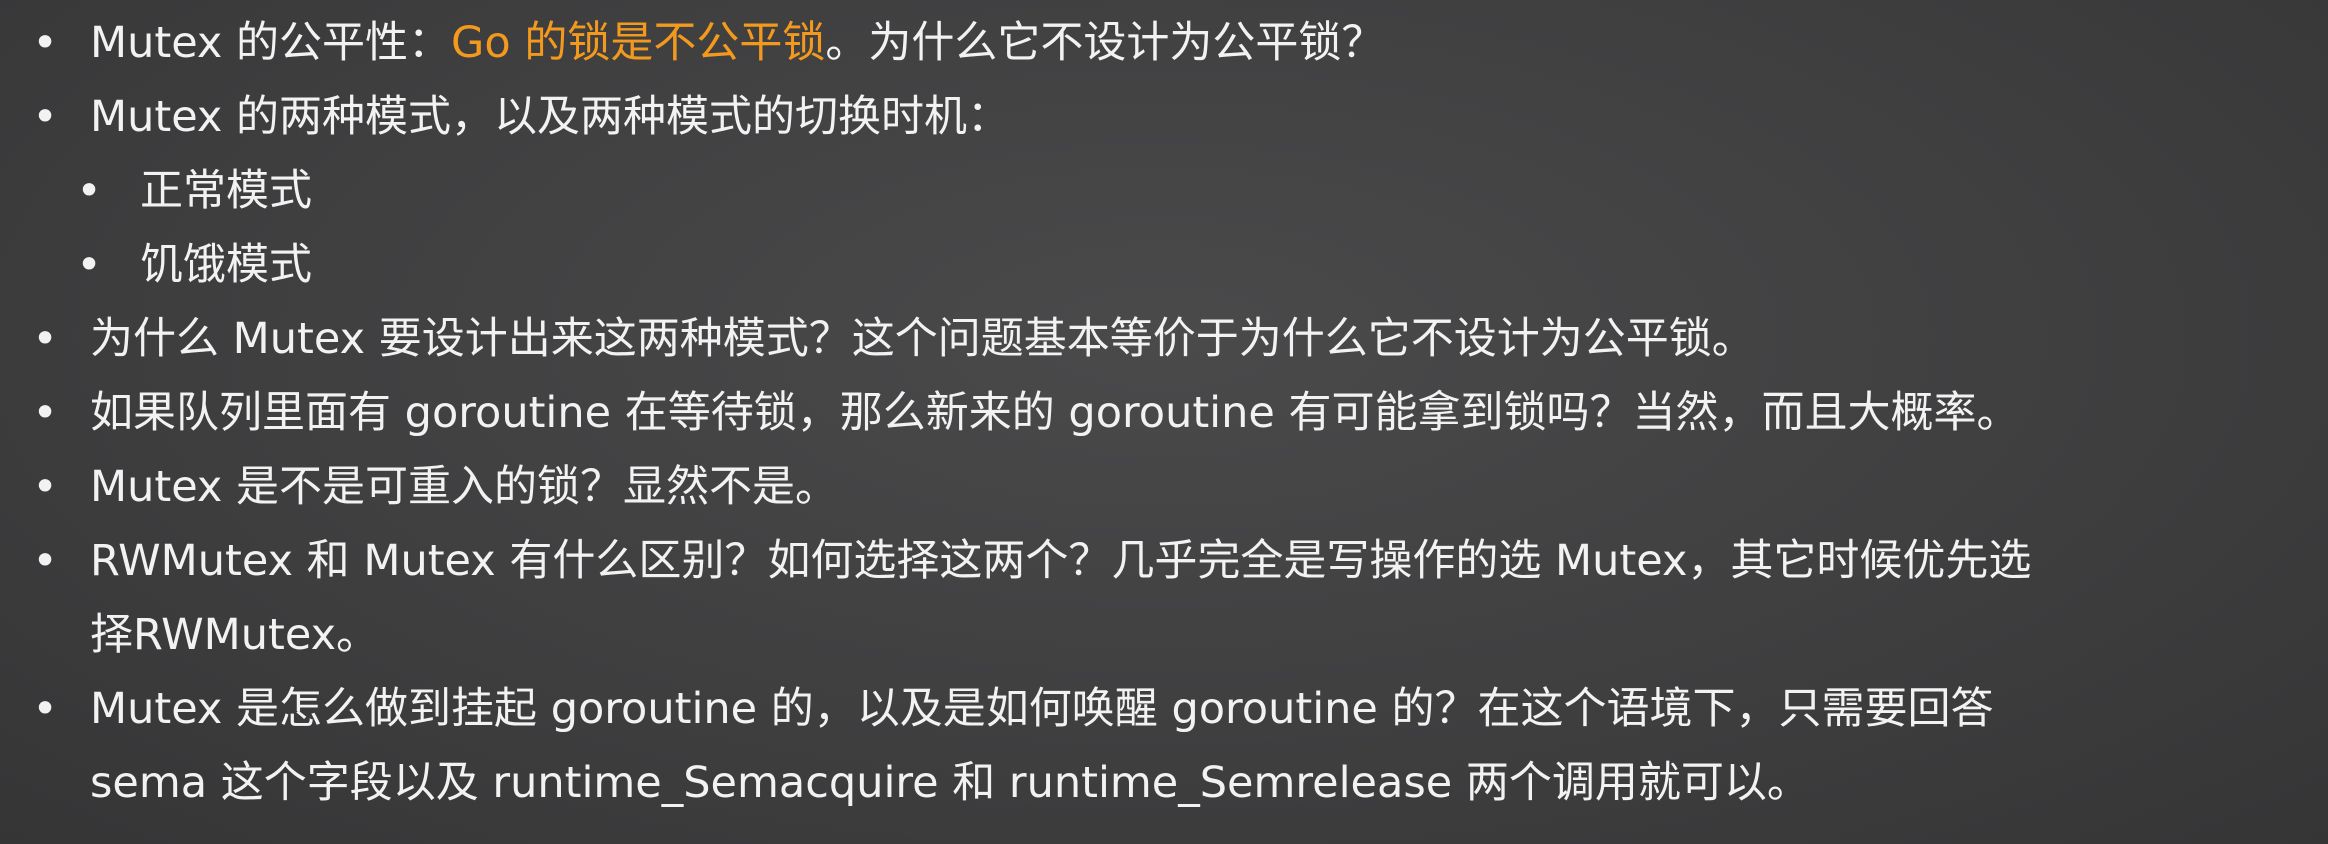 The width and height of the screenshot is (2328, 844). I want to click on bullet-mutex-fairness: • Mutex 的公平性：Go 的锁是不公平锁。为什么它不设计为公平锁？, so click(1164, 43).